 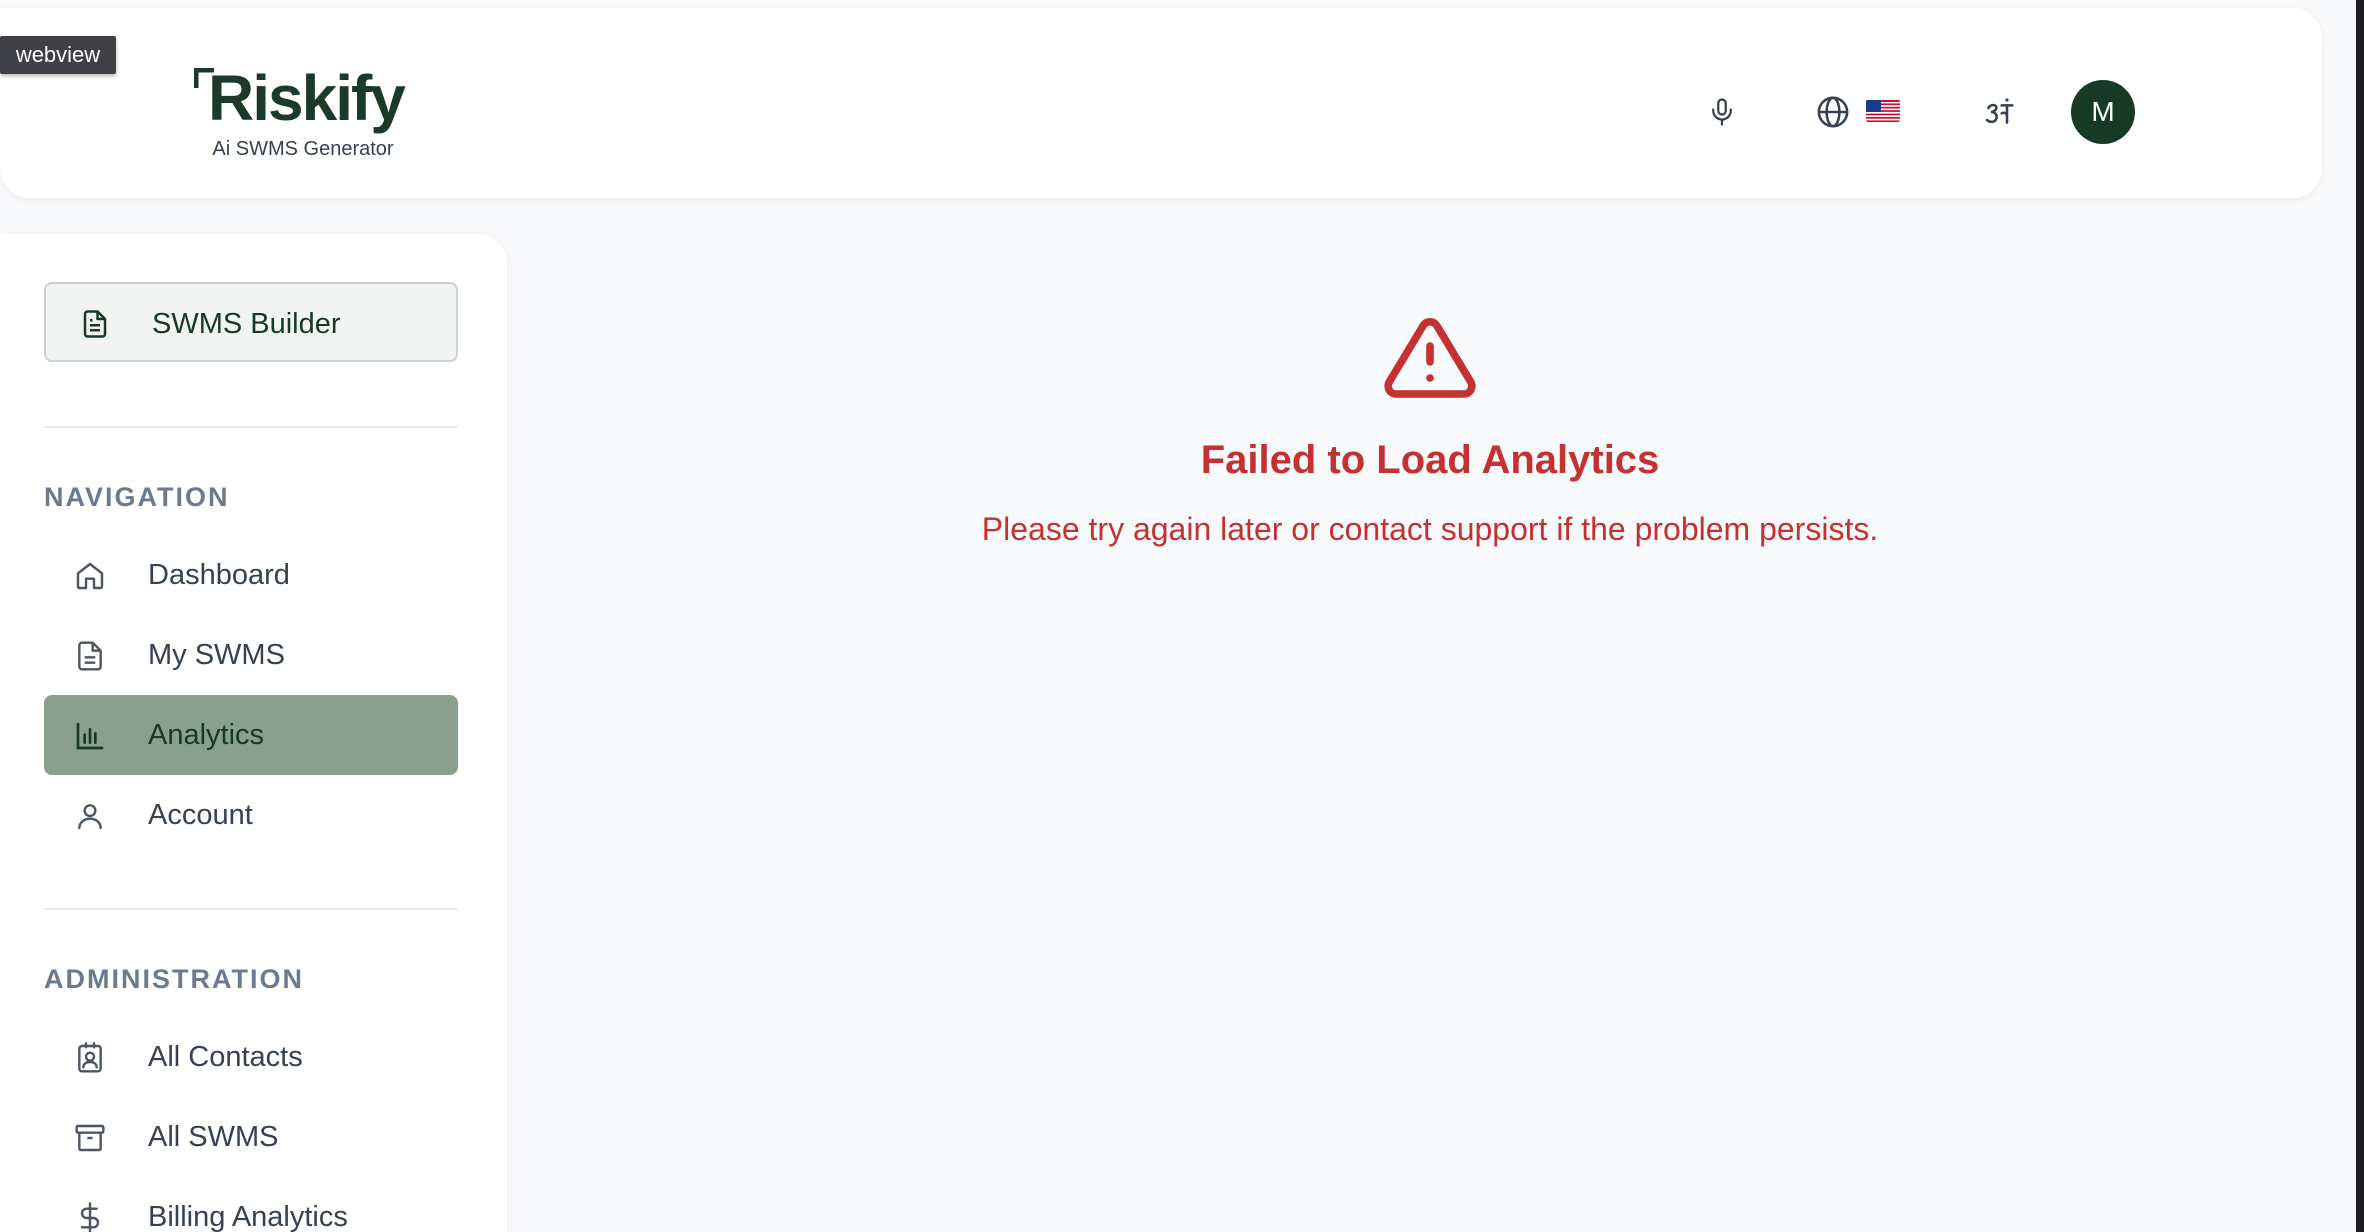 I want to click on swms-builder-button: SWMS Builder, so click(x=251, y=322).